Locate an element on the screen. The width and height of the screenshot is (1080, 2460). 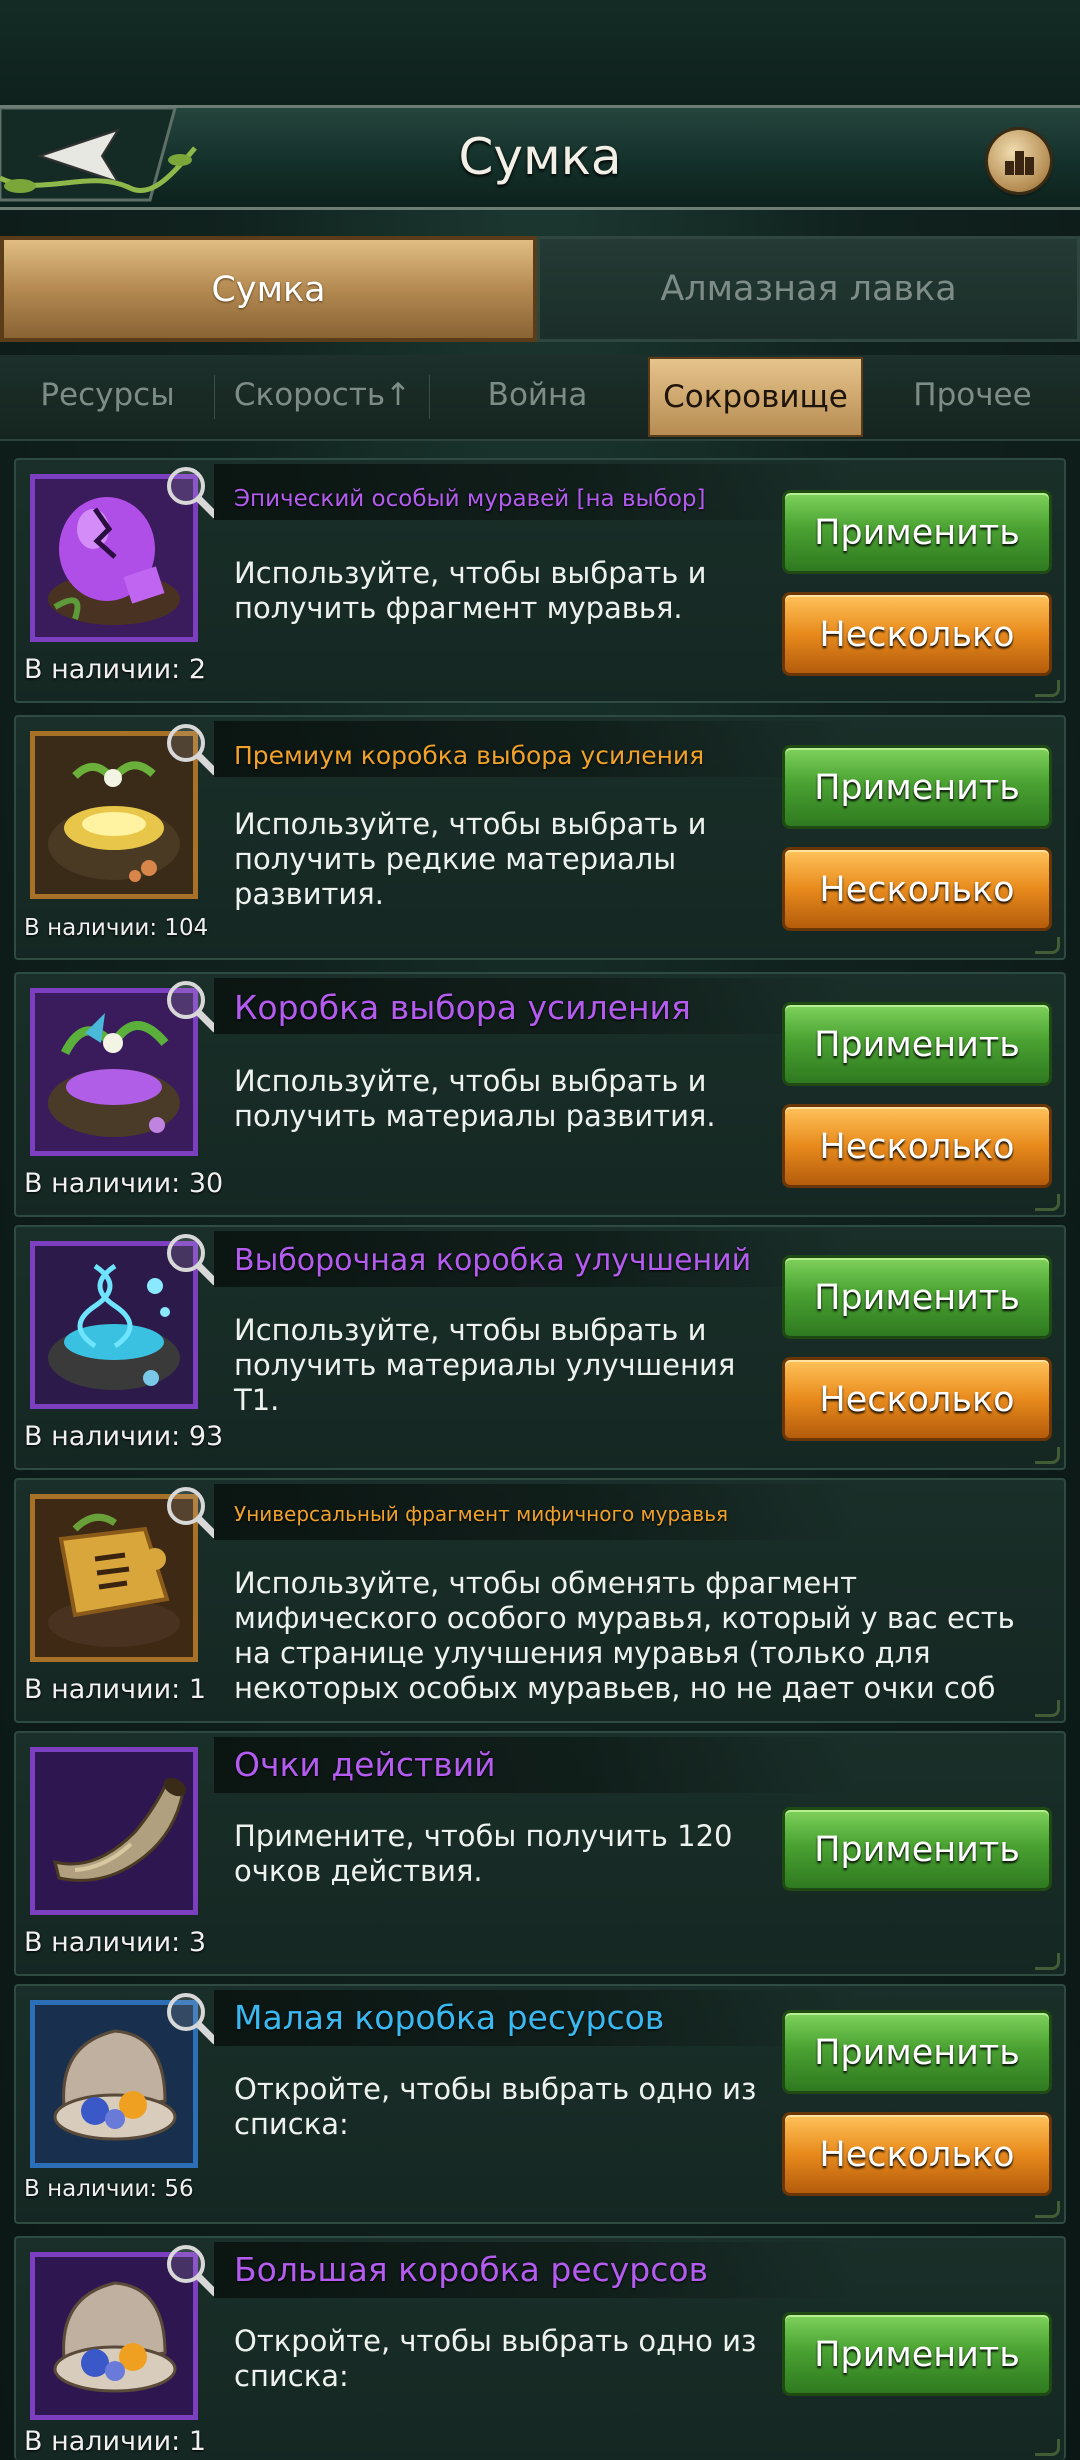
item-name: Премиум коробка выбора усиления is located at coordinates (469, 755).